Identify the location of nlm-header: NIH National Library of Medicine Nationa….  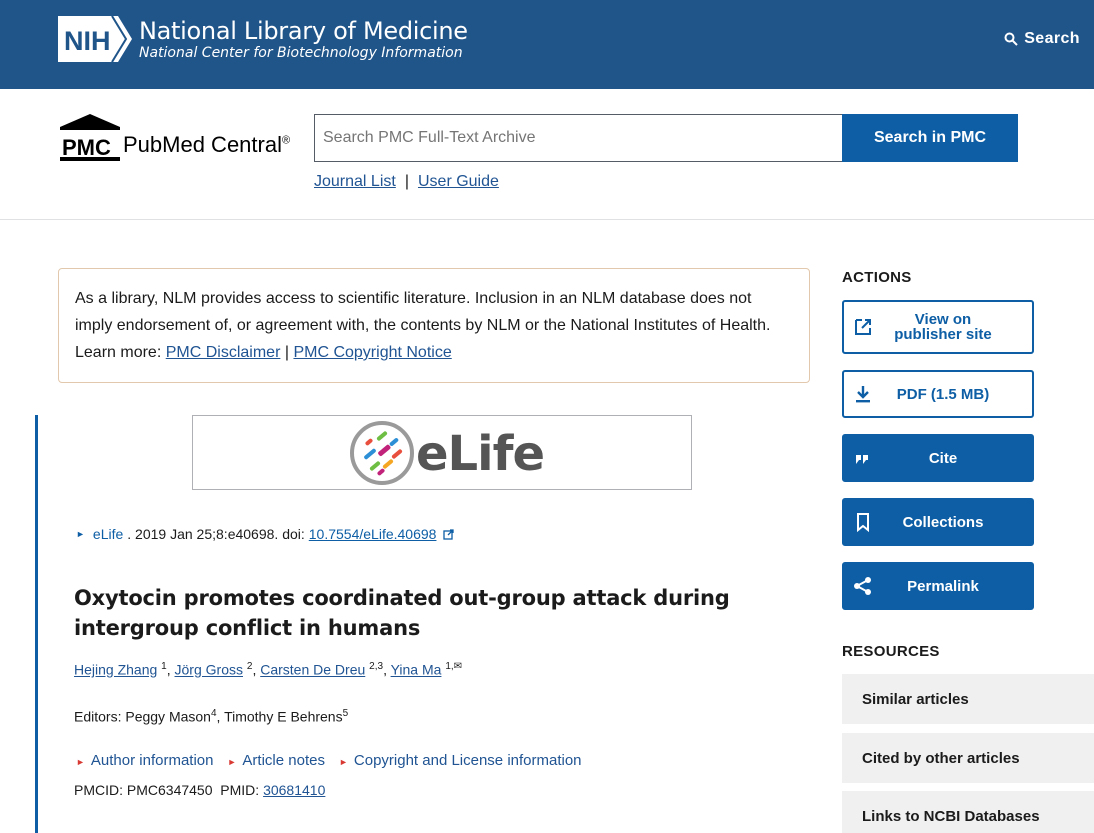
(547, 44).